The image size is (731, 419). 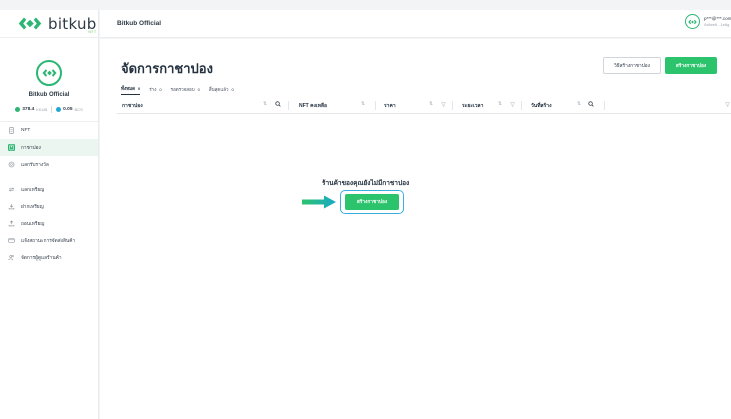 I want to click on sidebar-item-withdraw: ถอนเหรียญ, so click(x=49, y=223).